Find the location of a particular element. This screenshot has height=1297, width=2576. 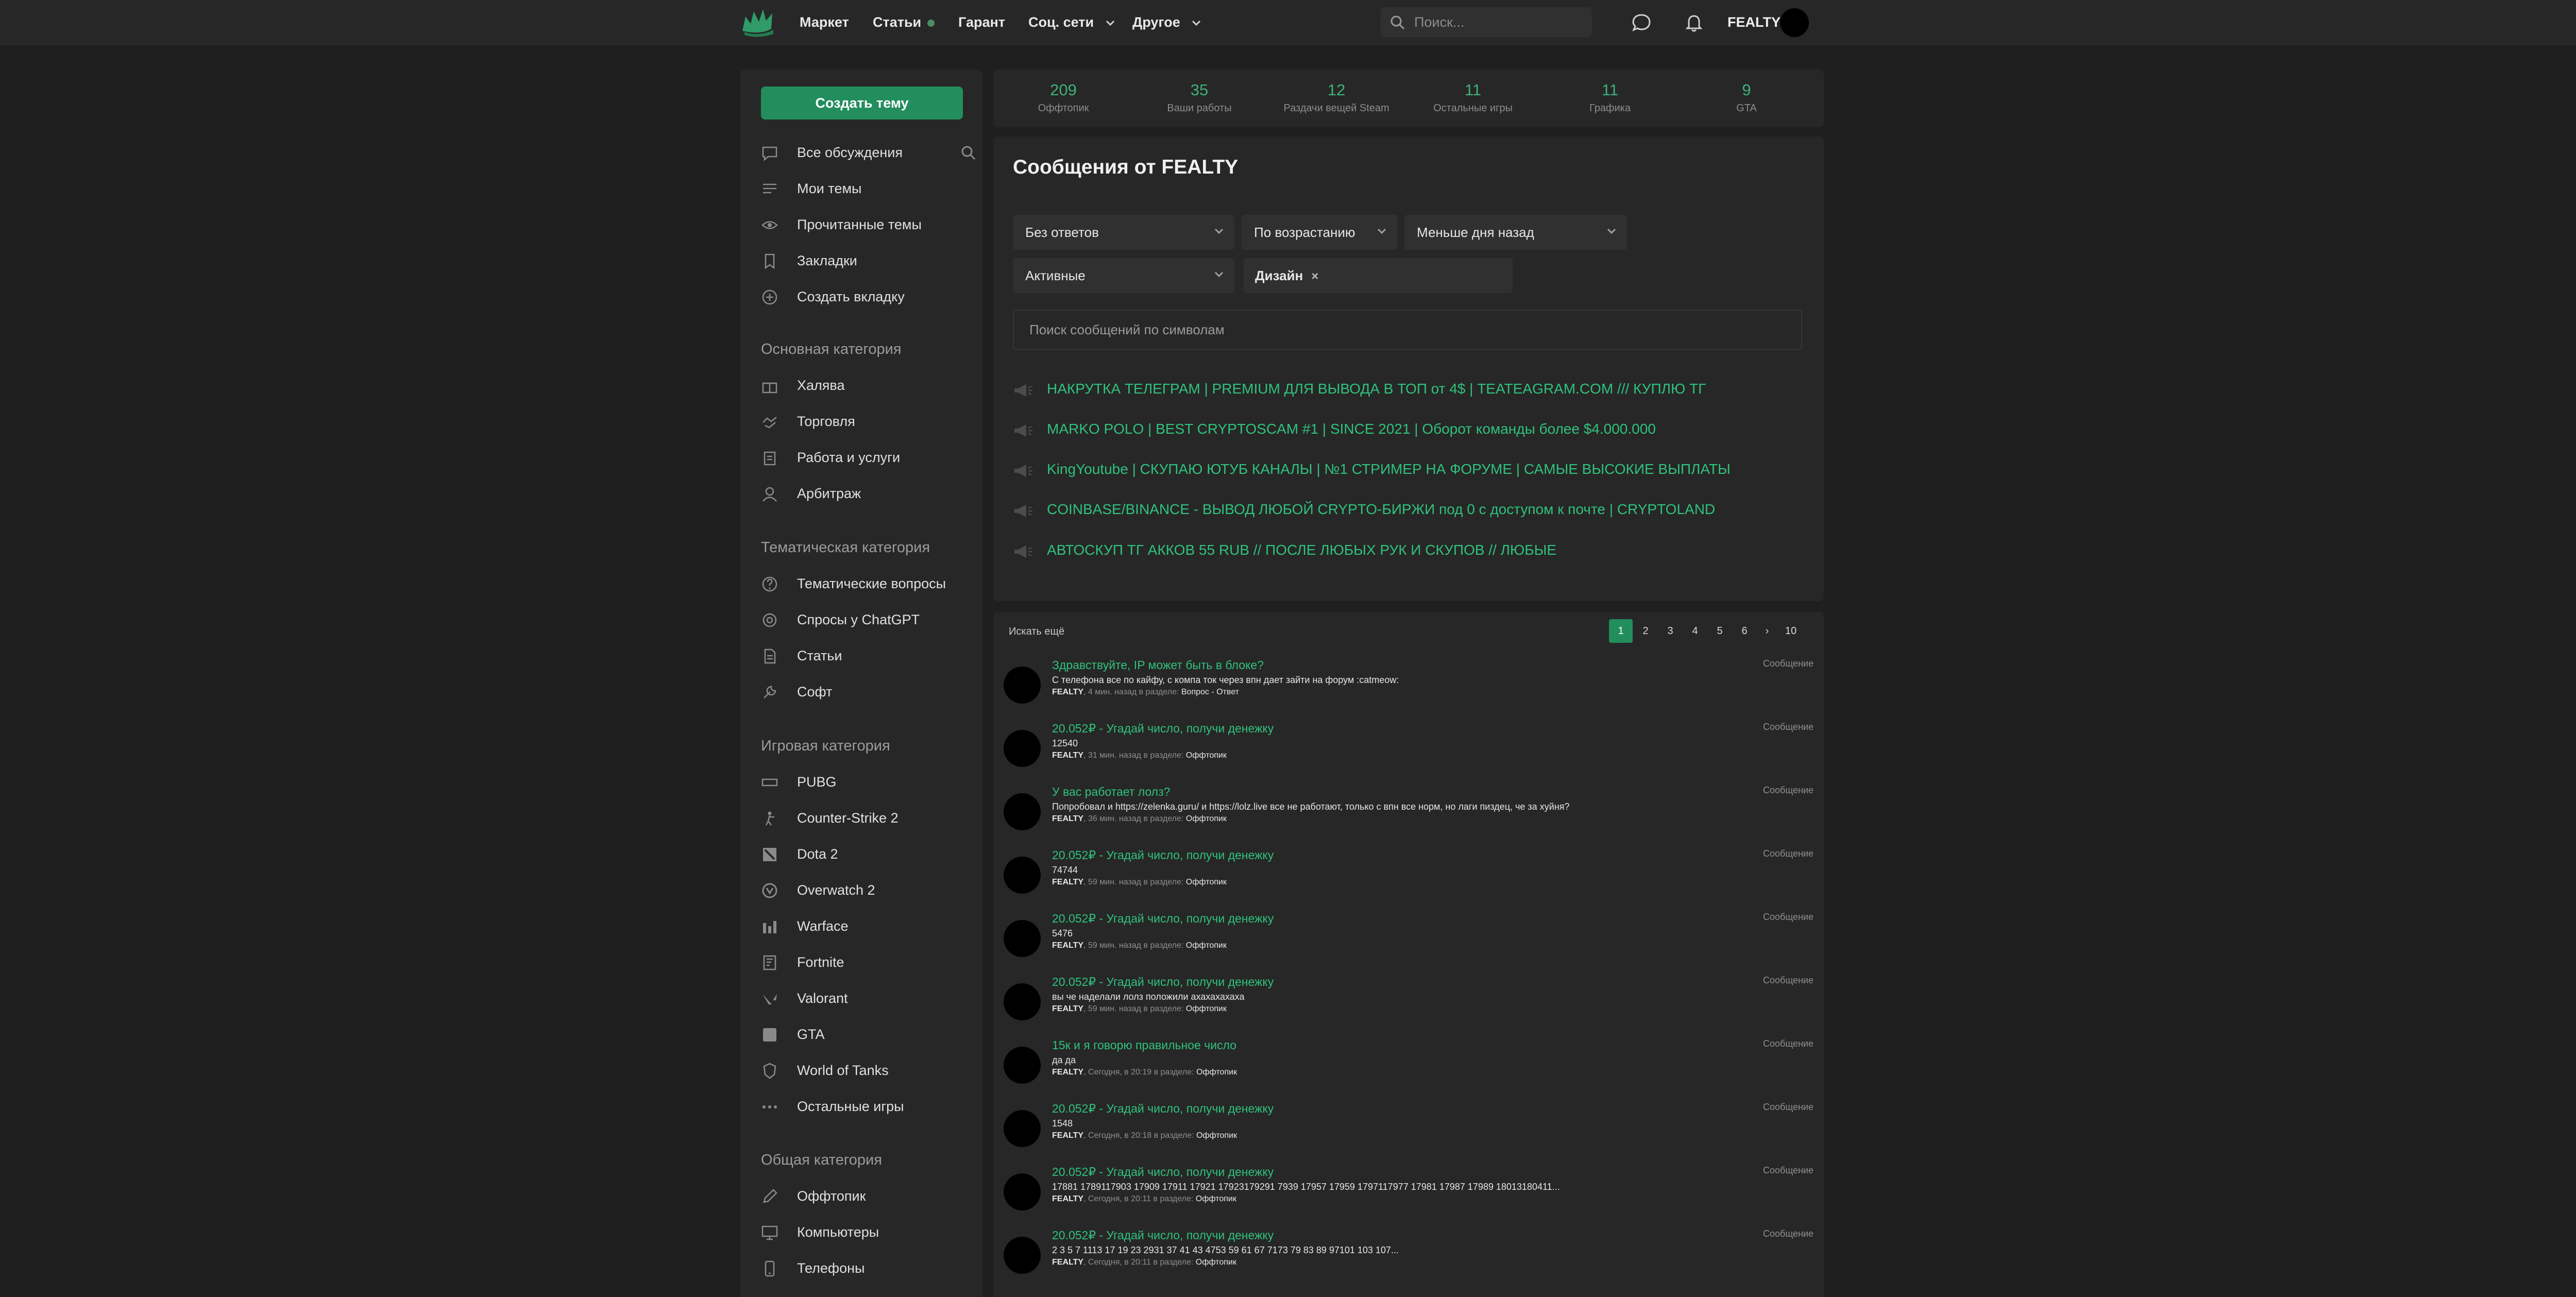

sidebar-item-computers: Компьютеры is located at coordinates (866, 1232).